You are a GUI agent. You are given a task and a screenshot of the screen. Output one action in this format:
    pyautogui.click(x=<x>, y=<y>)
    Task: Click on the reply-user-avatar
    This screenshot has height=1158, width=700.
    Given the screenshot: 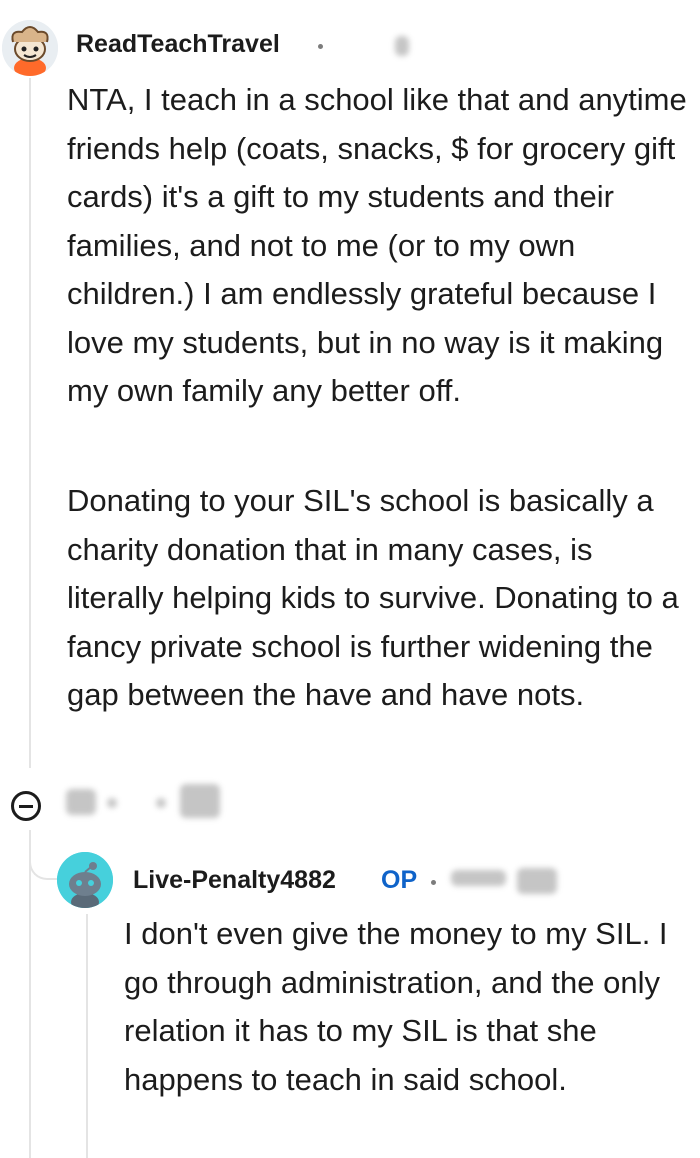 What is the action you would take?
    pyautogui.click(x=85, y=880)
    